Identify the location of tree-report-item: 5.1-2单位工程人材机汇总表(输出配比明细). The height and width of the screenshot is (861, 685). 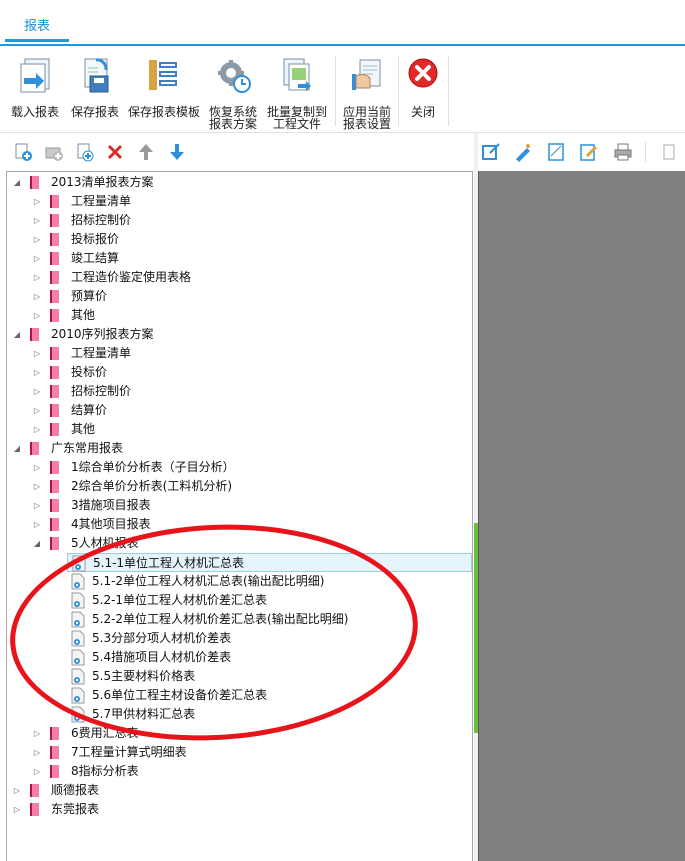
(239, 581).